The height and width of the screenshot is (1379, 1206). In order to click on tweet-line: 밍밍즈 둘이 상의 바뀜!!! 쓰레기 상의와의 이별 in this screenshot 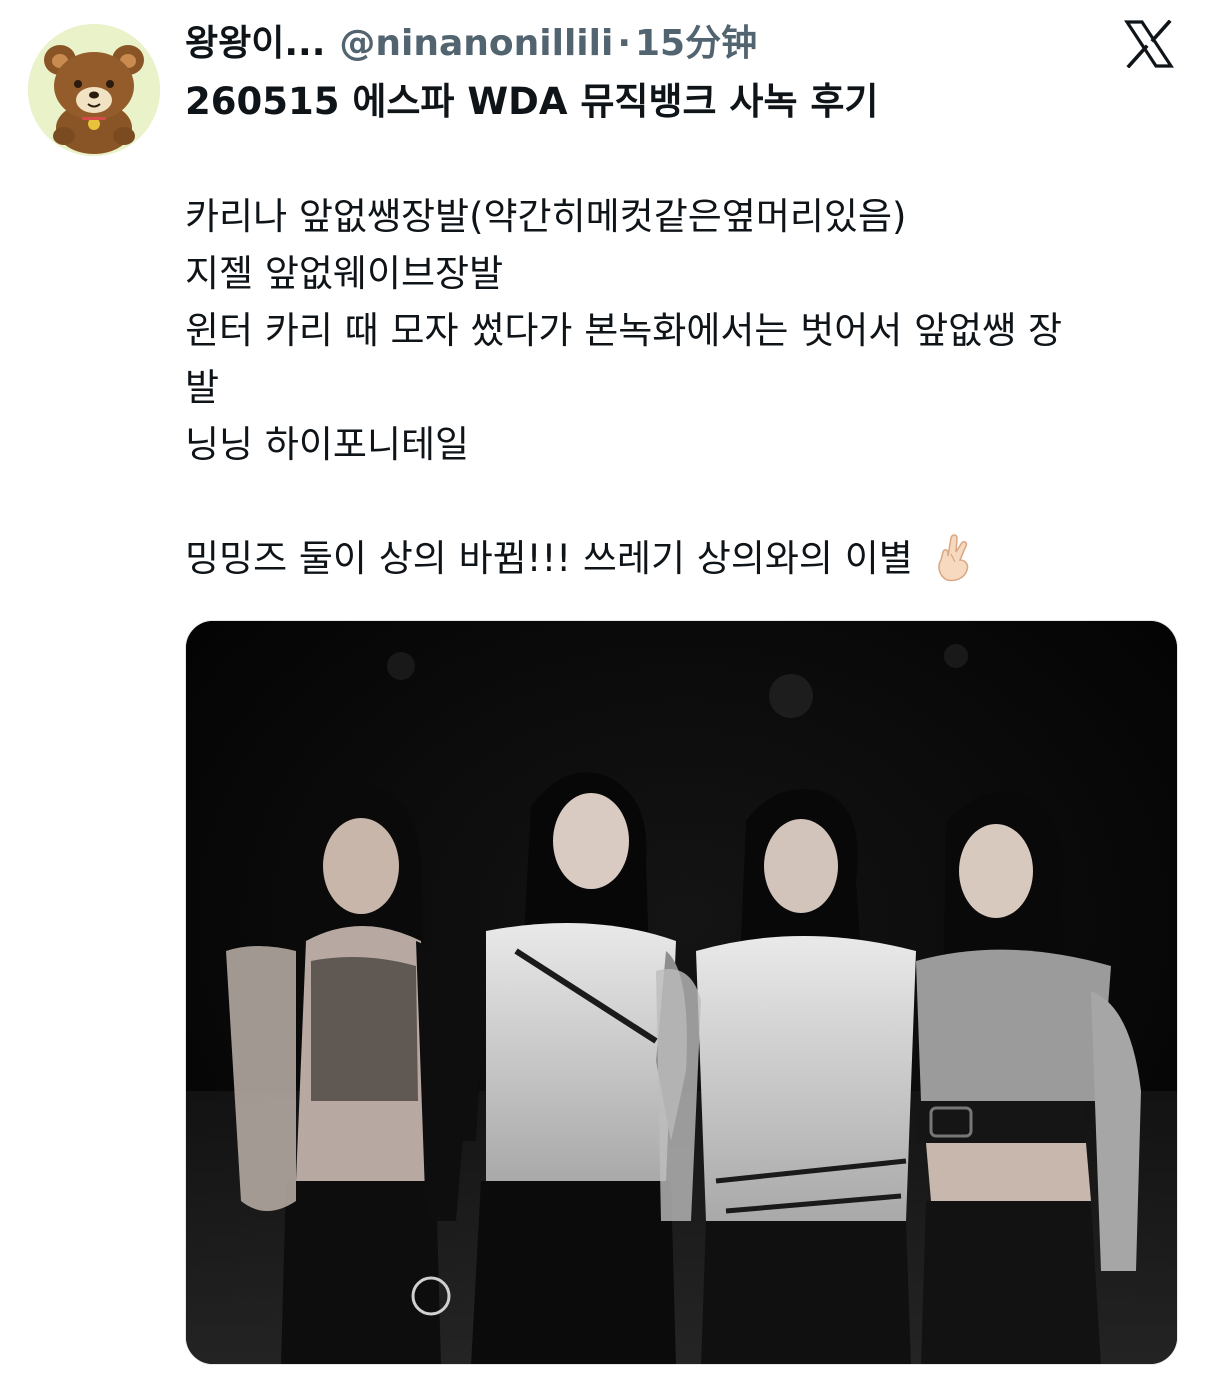, I will do `click(549, 558)`.